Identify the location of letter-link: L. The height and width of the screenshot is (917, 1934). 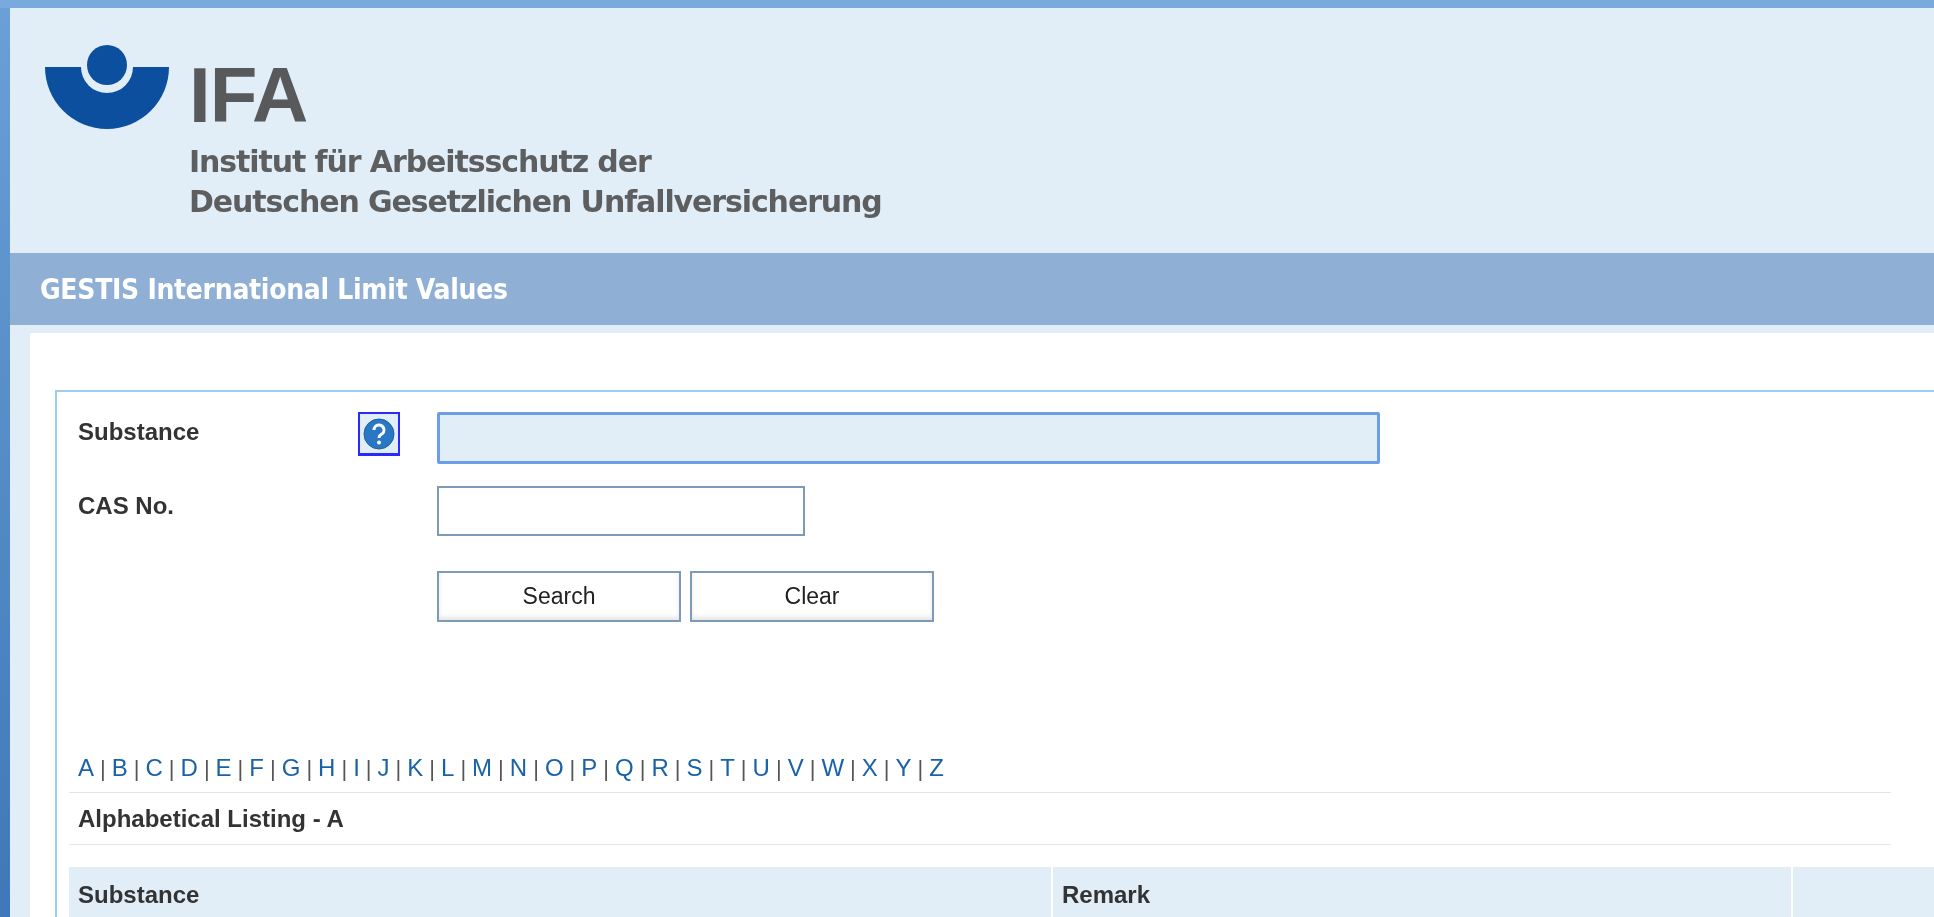
(448, 768).